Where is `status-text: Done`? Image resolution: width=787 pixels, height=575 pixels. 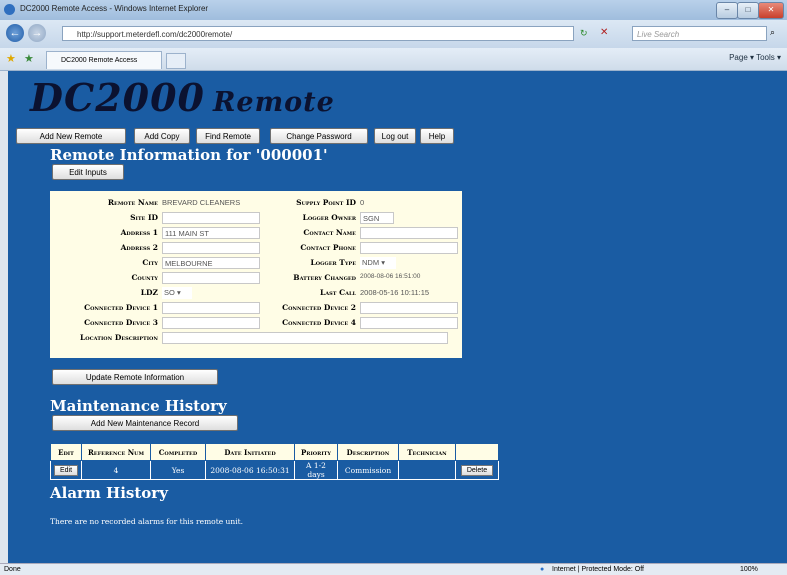
status-text: Done is located at coordinates (12, 569).